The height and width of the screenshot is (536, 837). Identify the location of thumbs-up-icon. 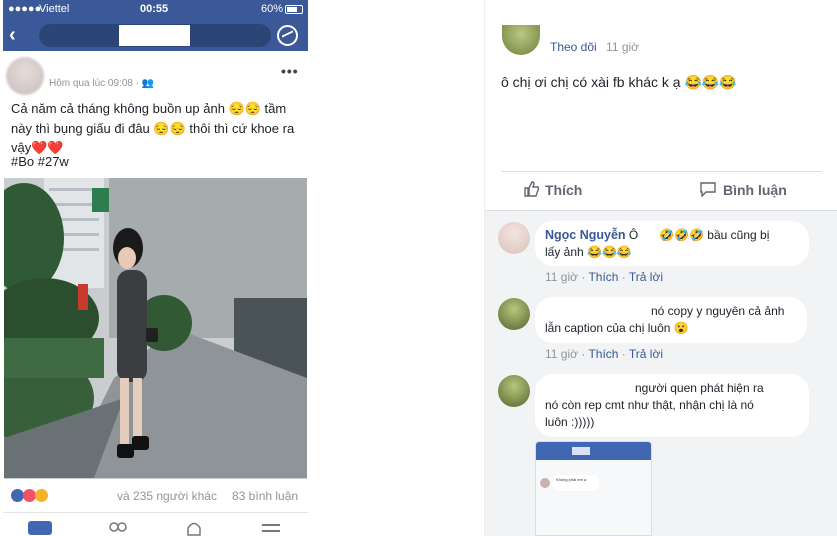
(532, 189).